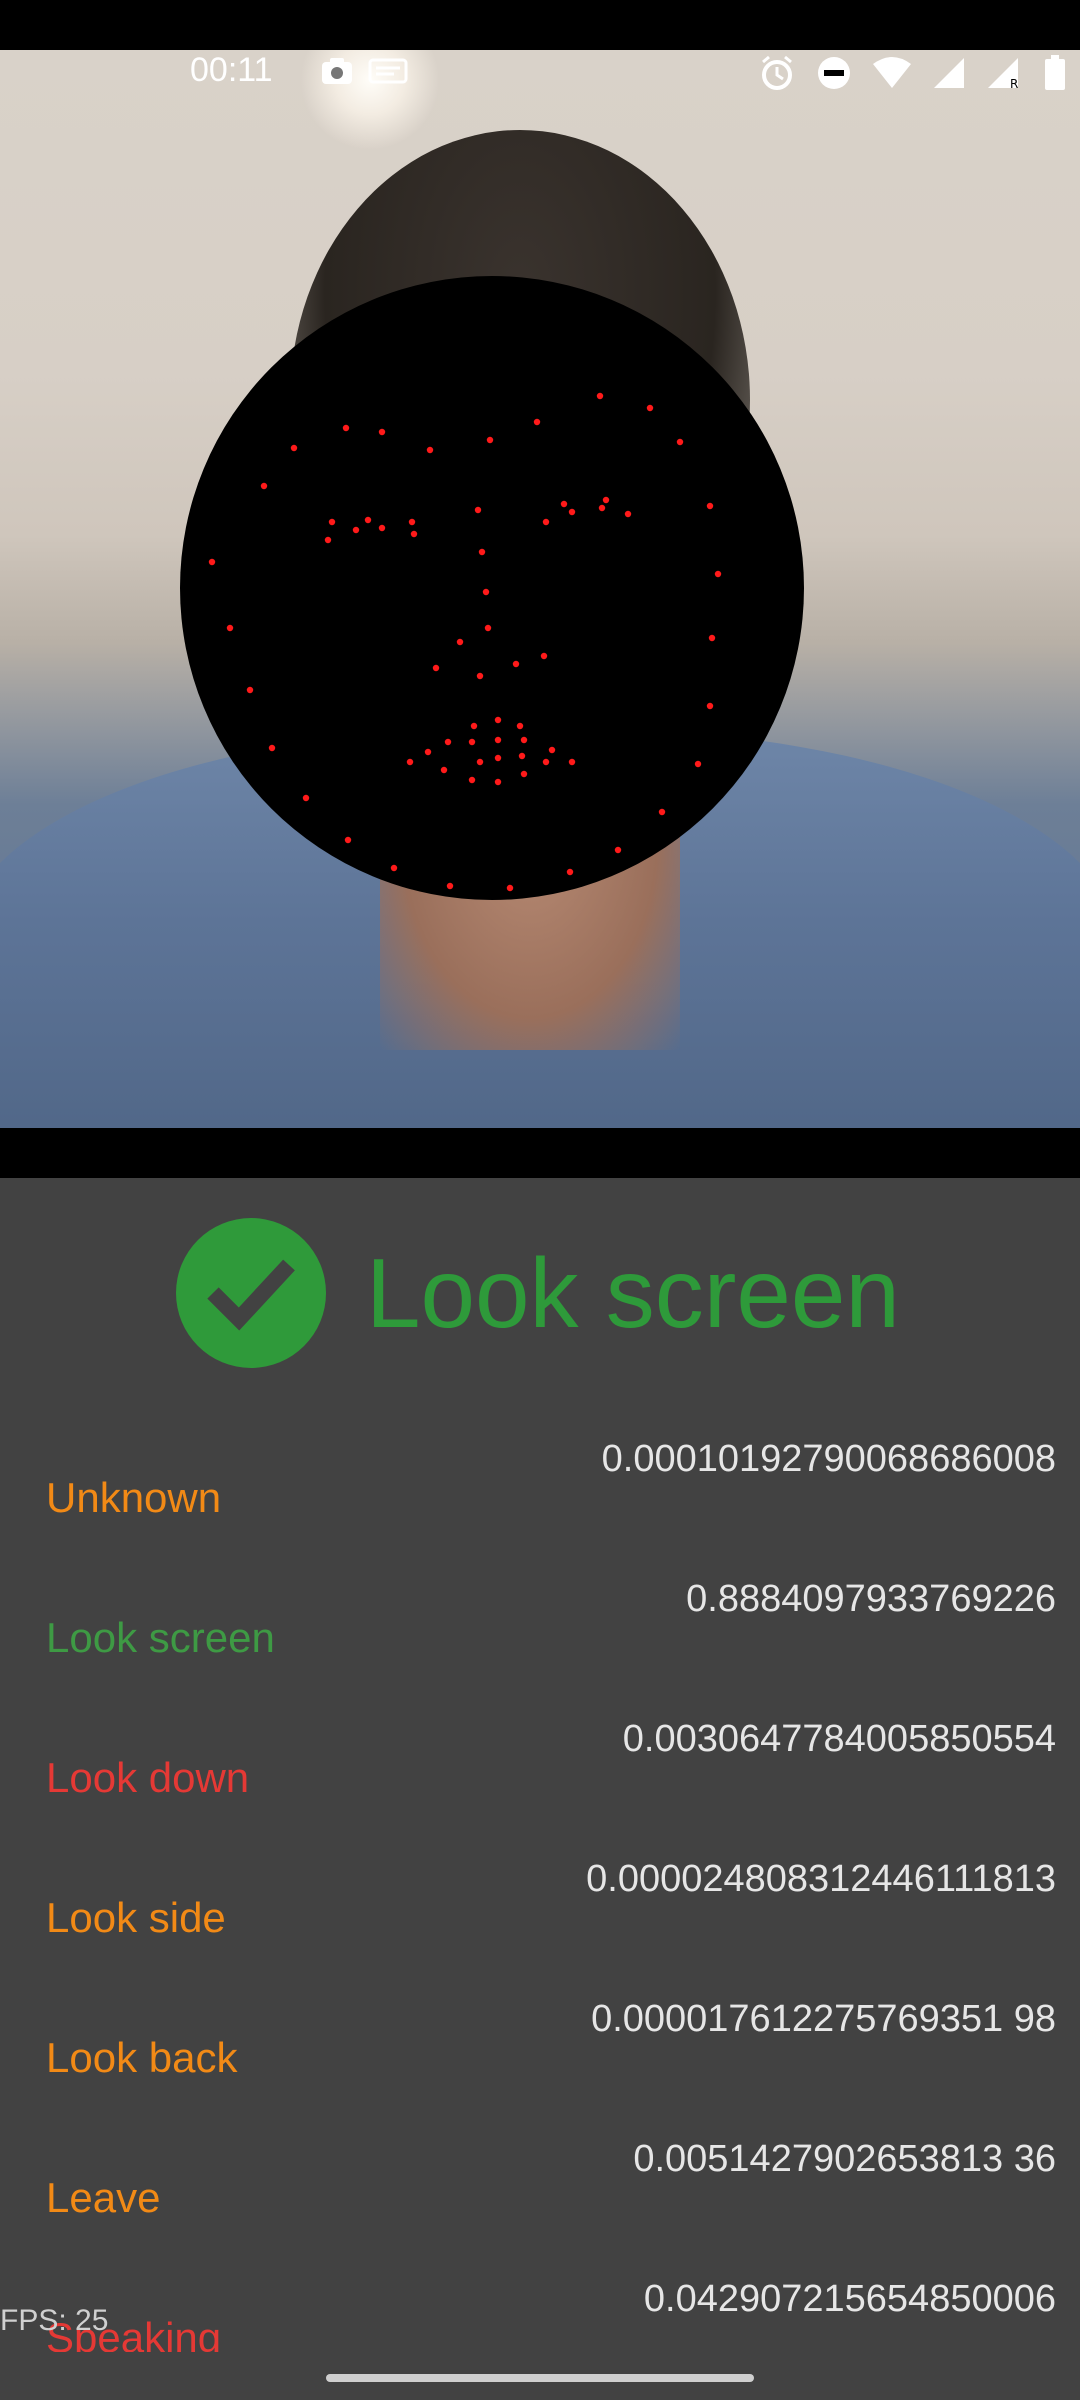 Image resolution: width=1080 pixels, height=2400 pixels. What do you see at coordinates (839, 1739) in the screenshot?
I see `class-score: 0.0030647784005850554` at bounding box center [839, 1739].